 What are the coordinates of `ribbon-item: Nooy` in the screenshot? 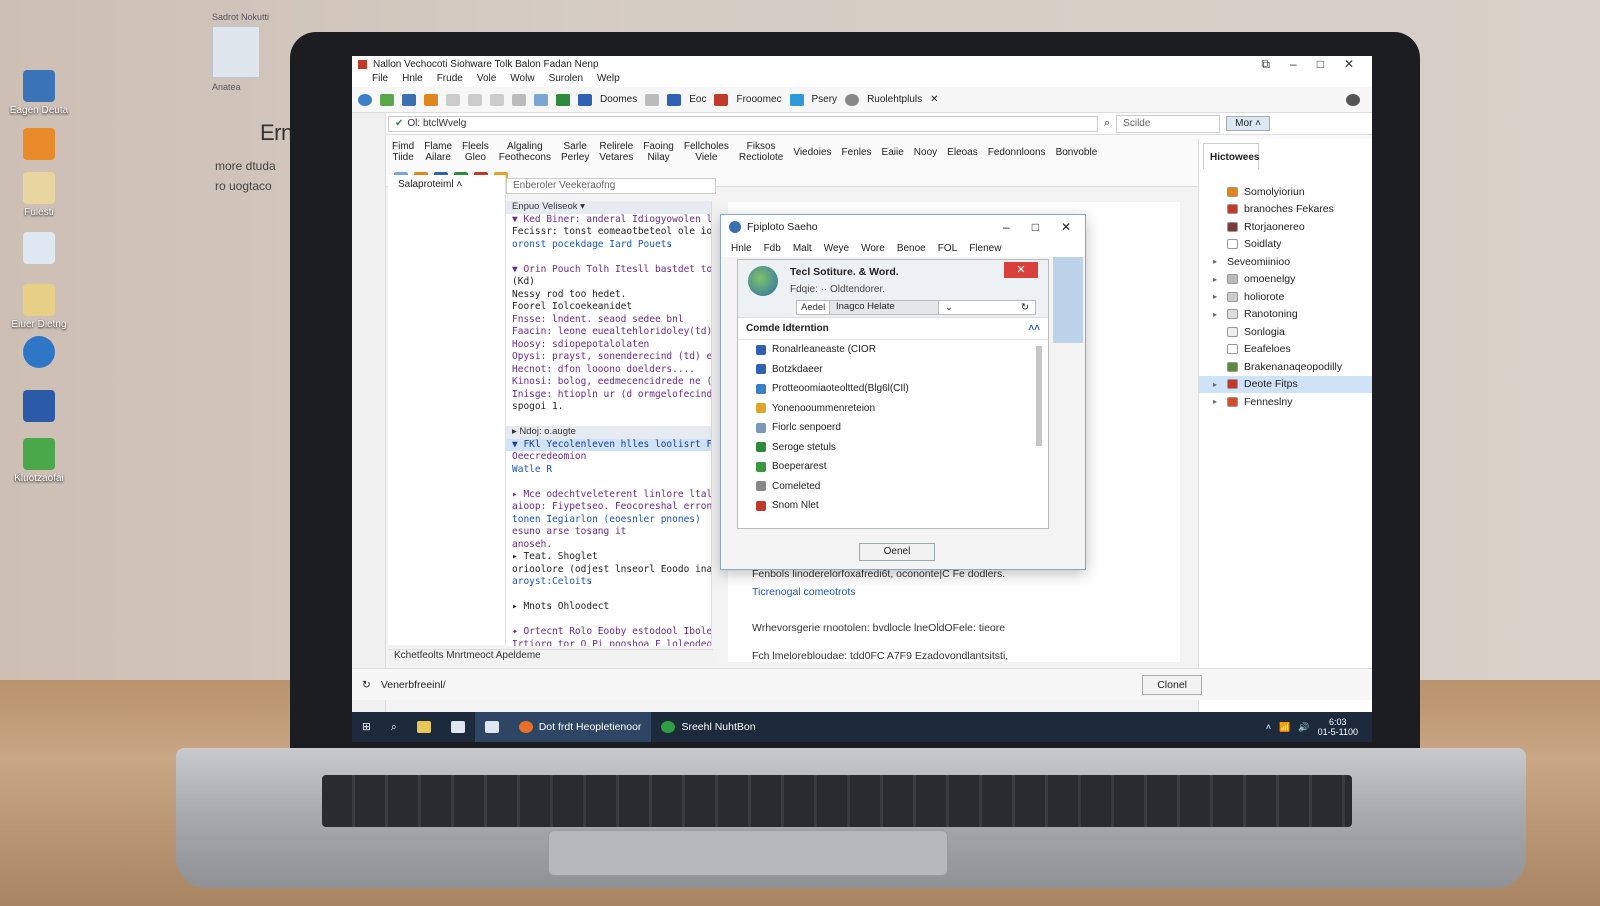 It's located at (925, 152).